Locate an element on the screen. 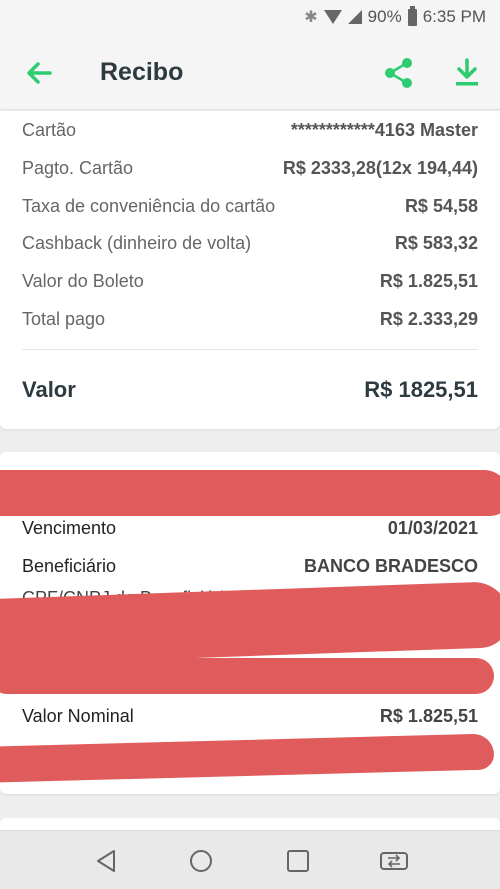  convenience-fee-row: Taxa de conveniência do cartão R$ 54,58 is located at coordinates (250, 206).